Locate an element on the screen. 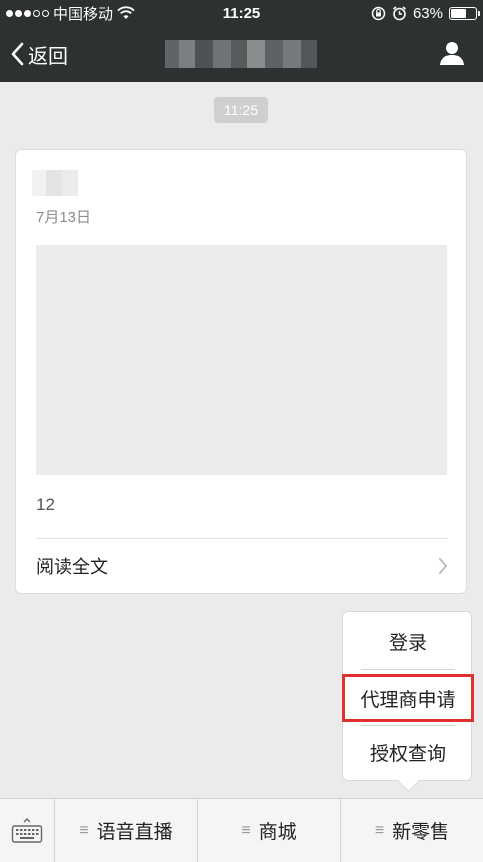 The height and width of the screenshot is (862, 483). menu-tab-label: 语音直播 is located at coordinates (134, 832).